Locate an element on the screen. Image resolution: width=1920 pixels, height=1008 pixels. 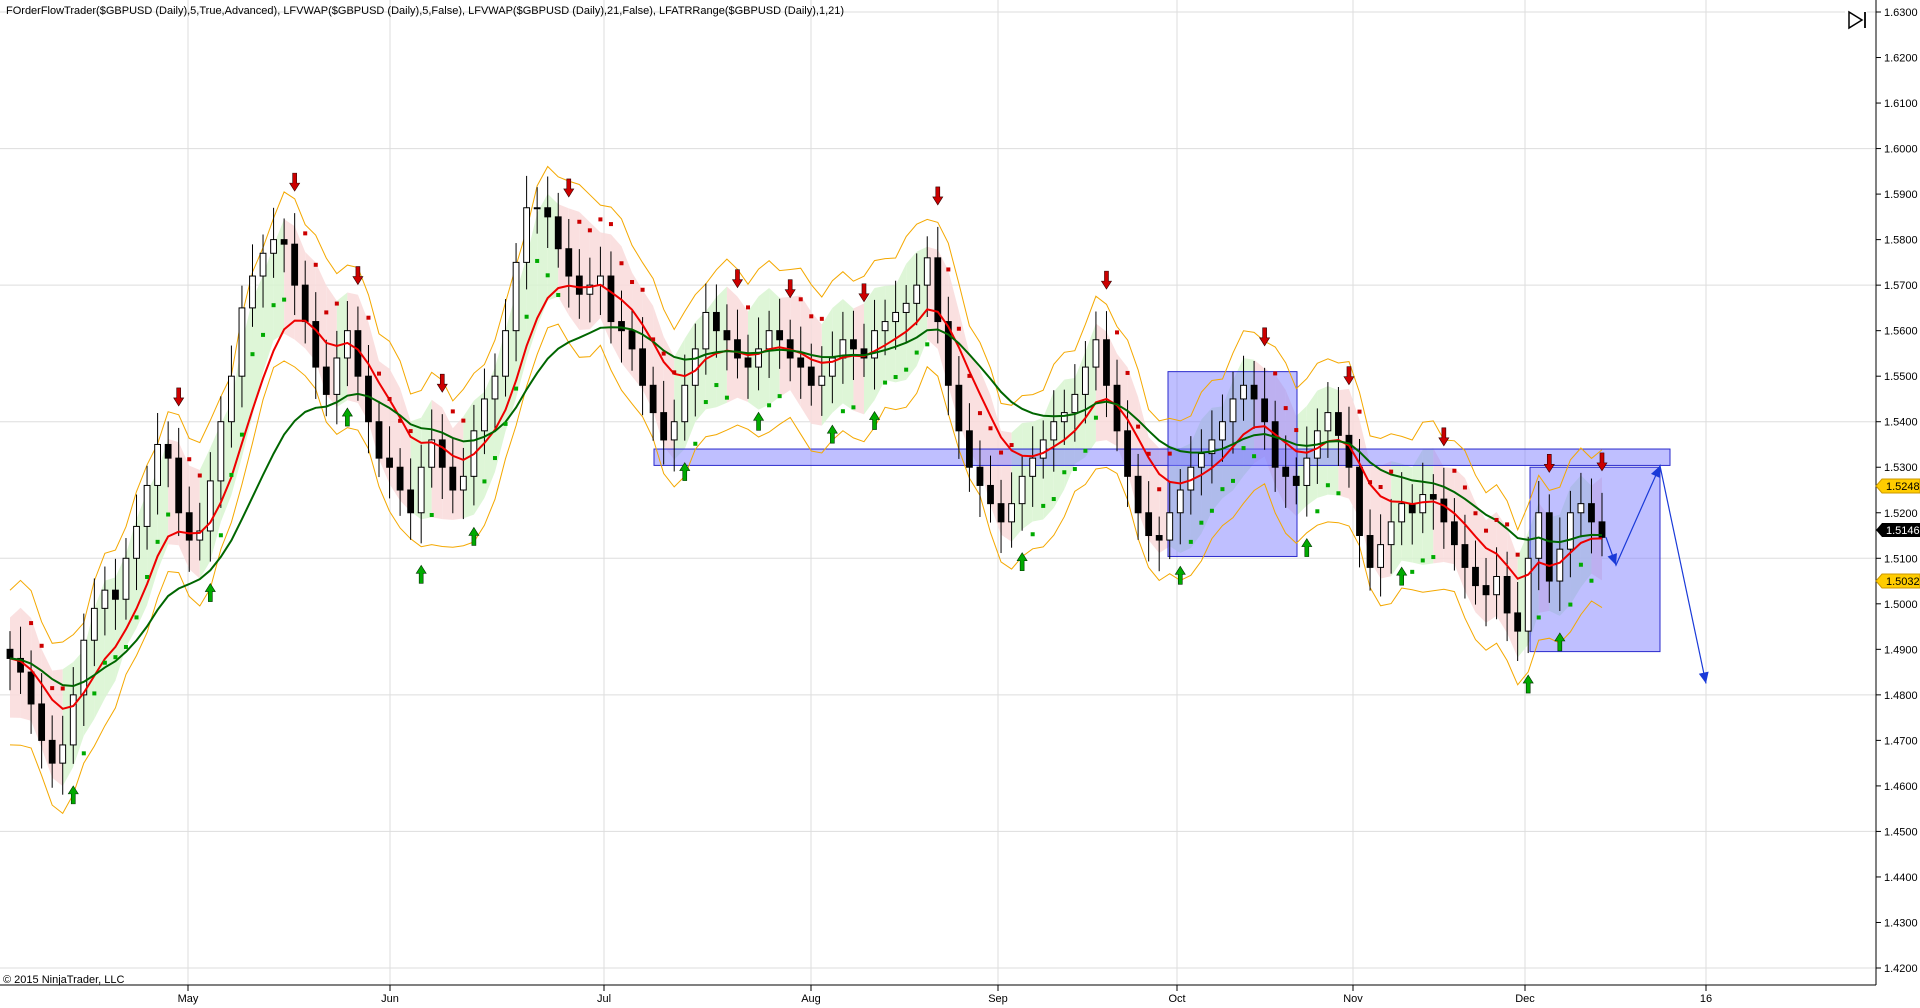
price-tick-label: 1.5200 is located at coordinates (1901, 514).